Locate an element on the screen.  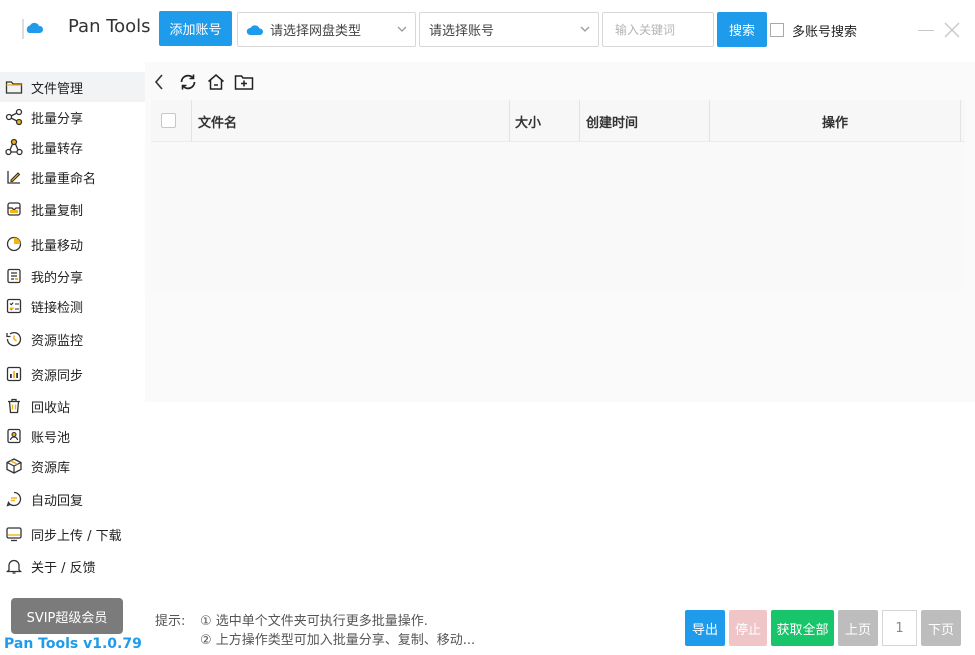
trash-icon is located at coordinates (14, 406).